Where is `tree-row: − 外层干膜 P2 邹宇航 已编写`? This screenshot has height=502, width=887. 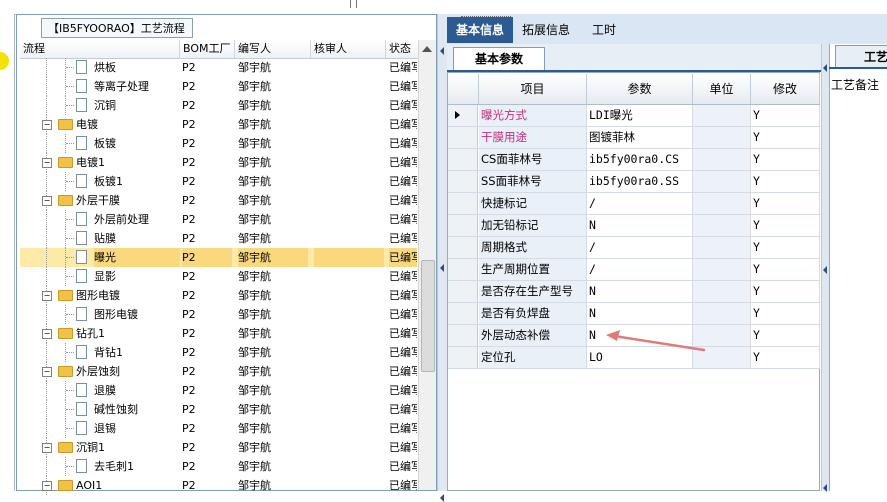 tree-row: − 外层干膜 P2 邹宇航 已编写 is located at coordinates (218, 200).